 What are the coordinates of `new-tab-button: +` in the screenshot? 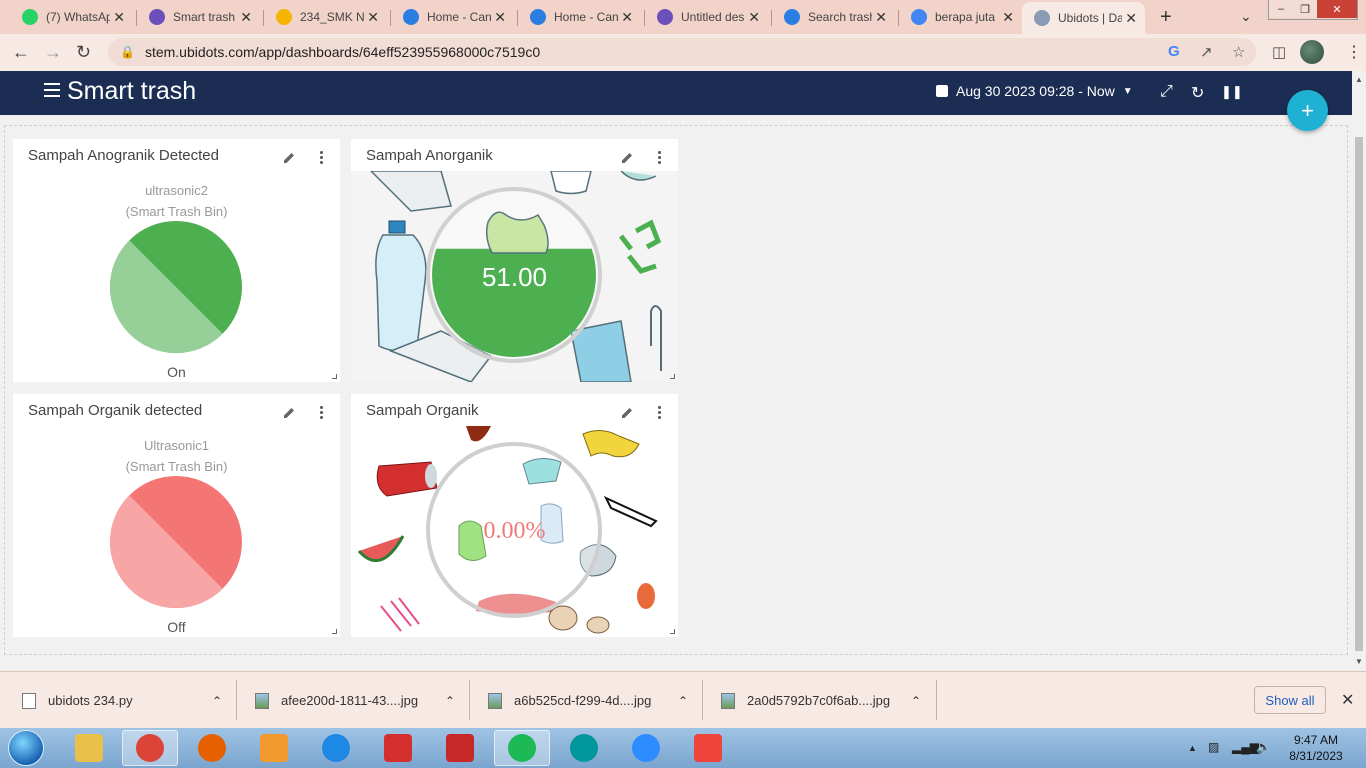 It's located at (1166, 17).